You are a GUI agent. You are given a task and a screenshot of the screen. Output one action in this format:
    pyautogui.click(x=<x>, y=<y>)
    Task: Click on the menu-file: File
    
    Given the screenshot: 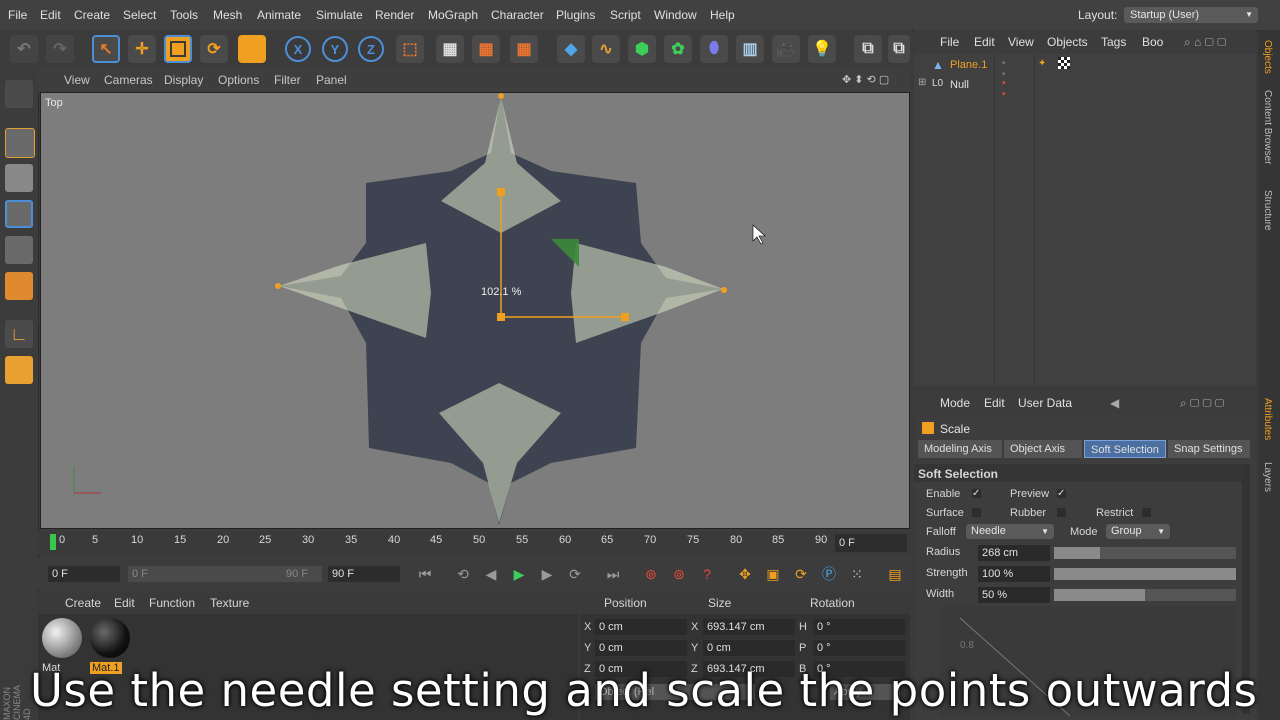 What is the action you would take?
    pyautogui.click(x=17, y=15)
    